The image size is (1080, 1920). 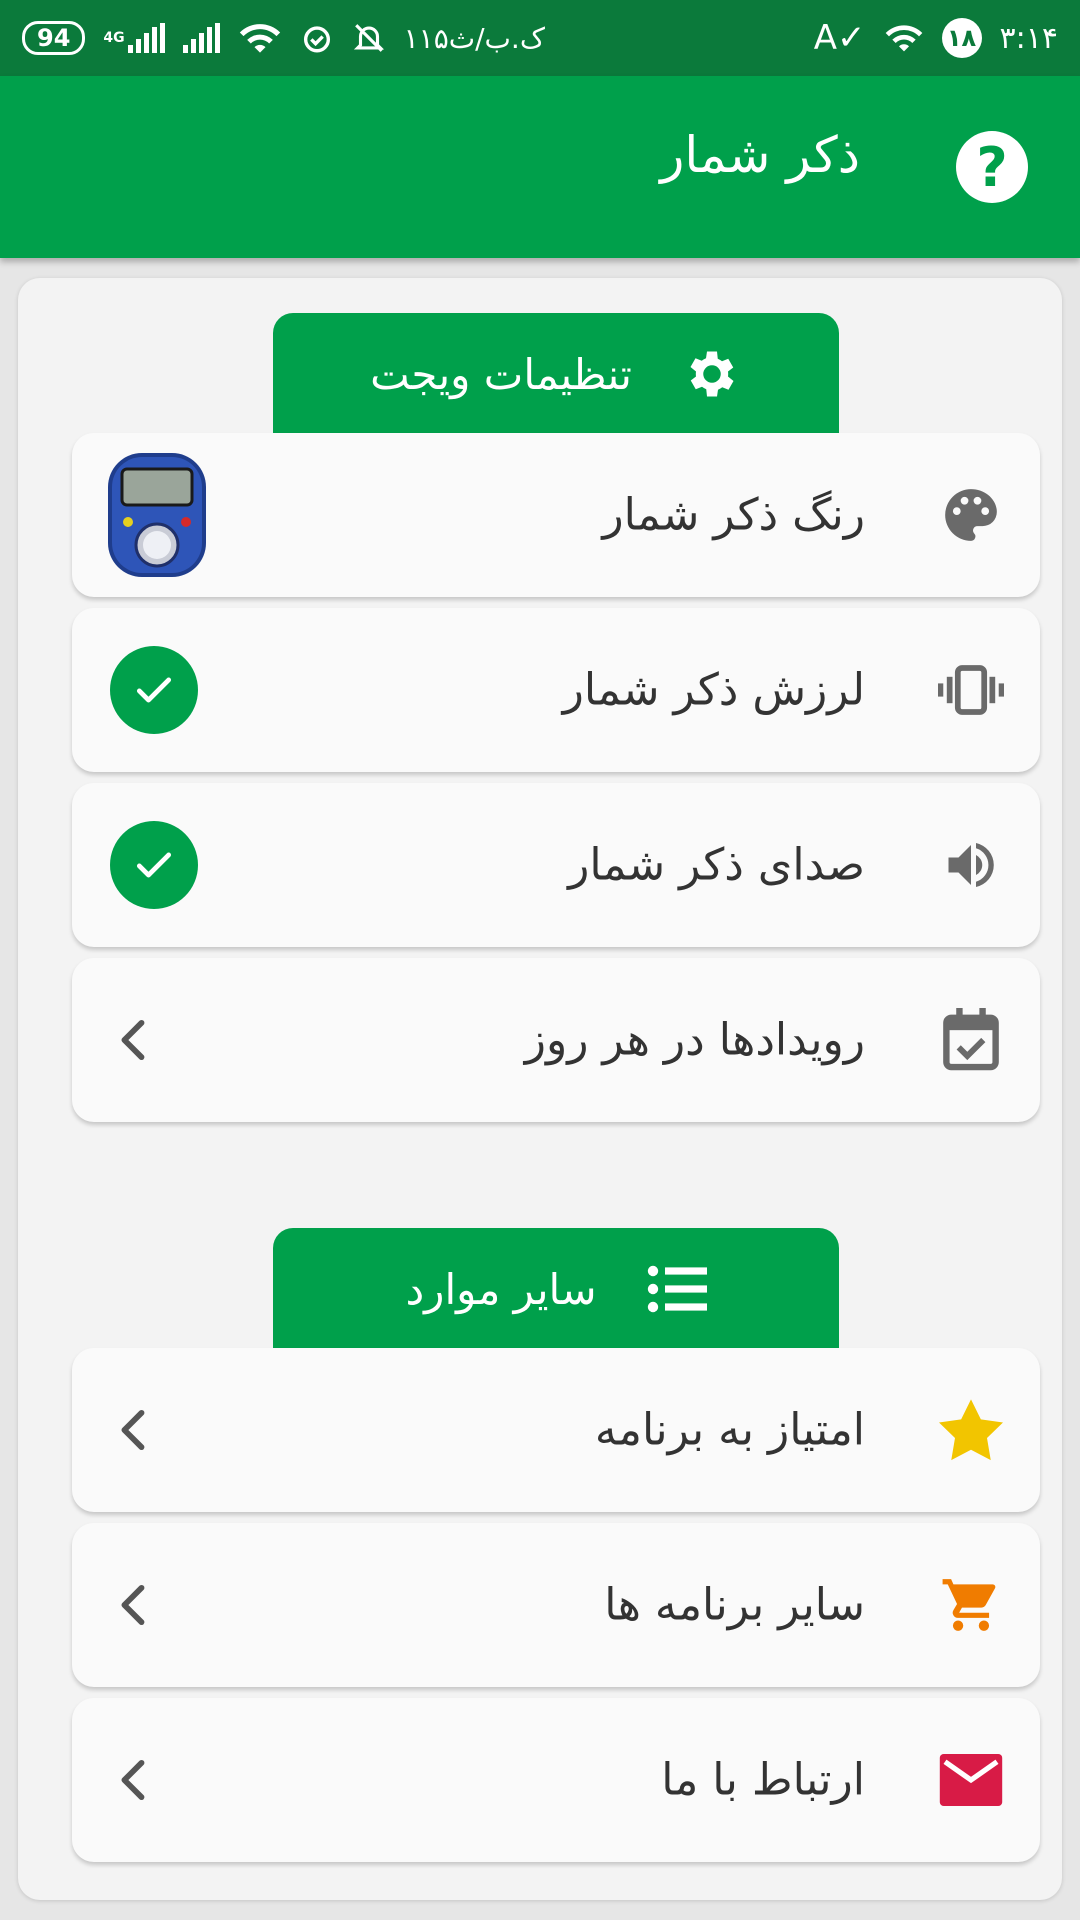 I want to click on wifi-icon, so click(x=259, y=38).